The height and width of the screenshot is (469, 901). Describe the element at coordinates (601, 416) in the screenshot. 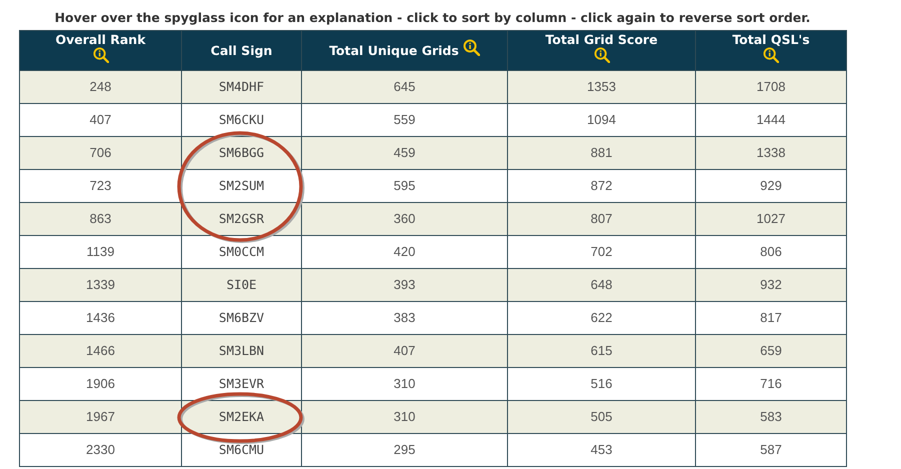

I see `table-cell: 505` at that location.